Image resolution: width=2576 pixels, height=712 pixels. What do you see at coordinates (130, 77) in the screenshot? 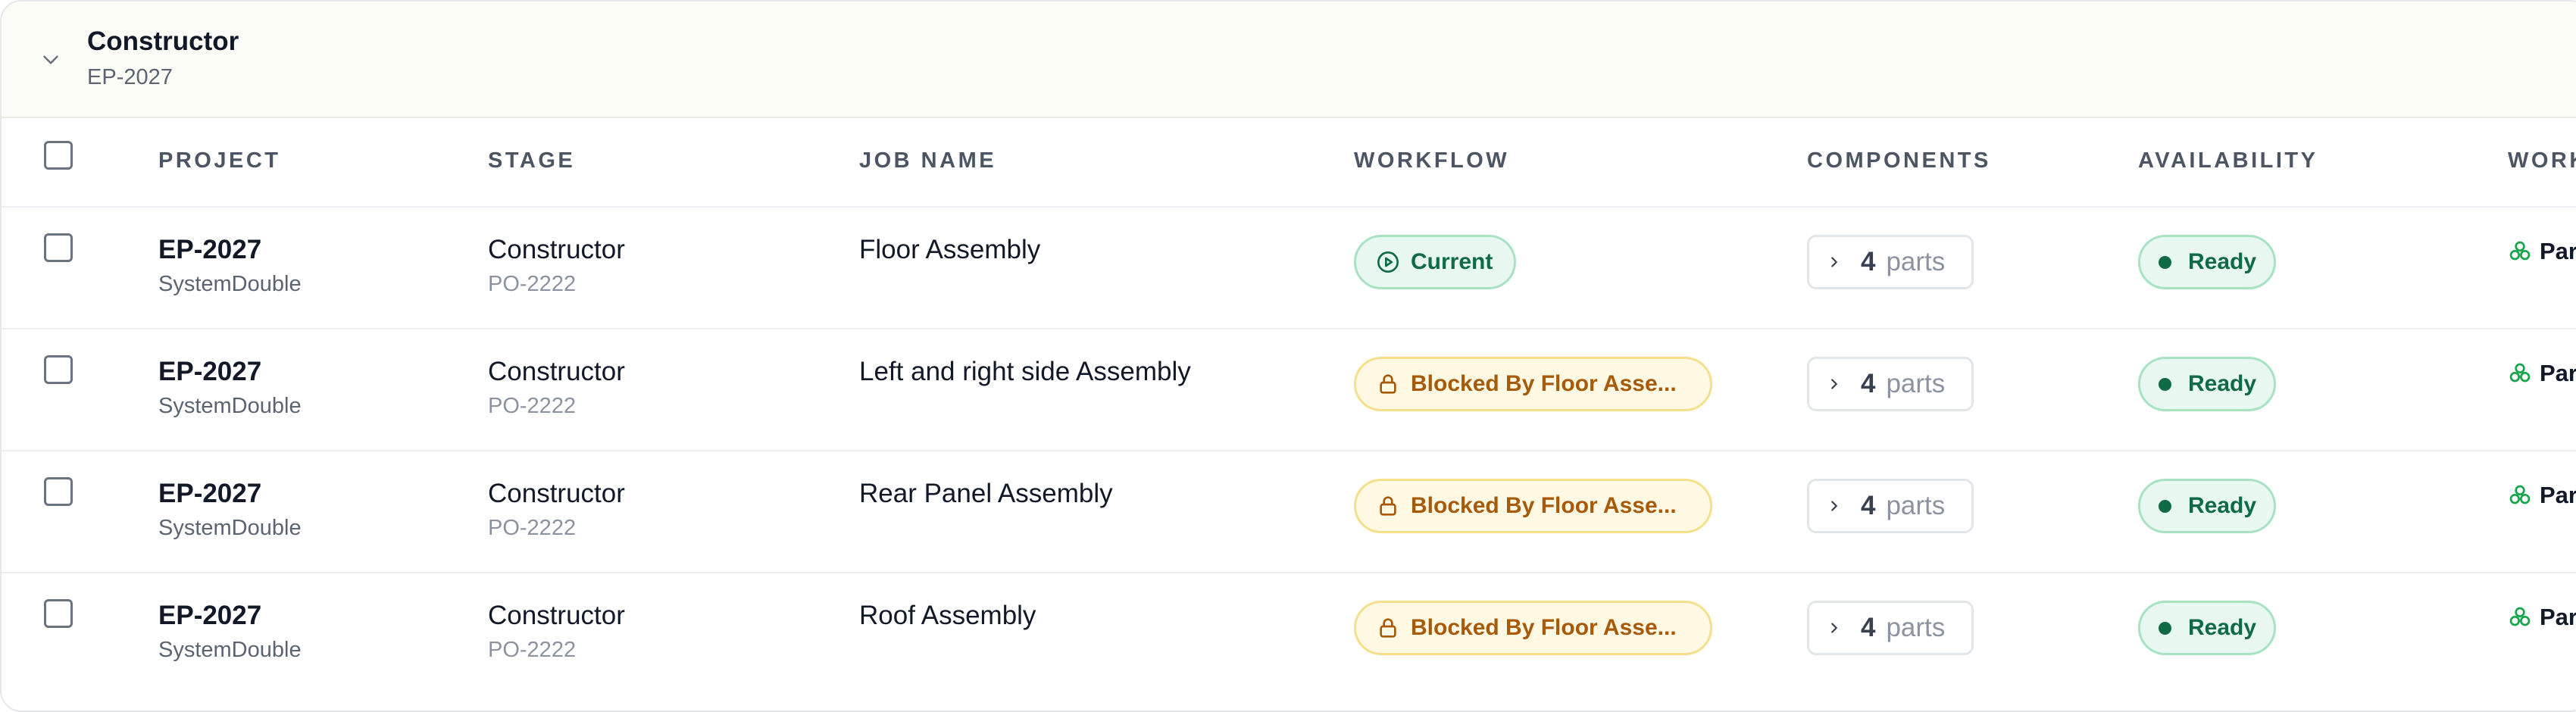
I see `group-code: EP-2027` at bounding box center [130, 77].